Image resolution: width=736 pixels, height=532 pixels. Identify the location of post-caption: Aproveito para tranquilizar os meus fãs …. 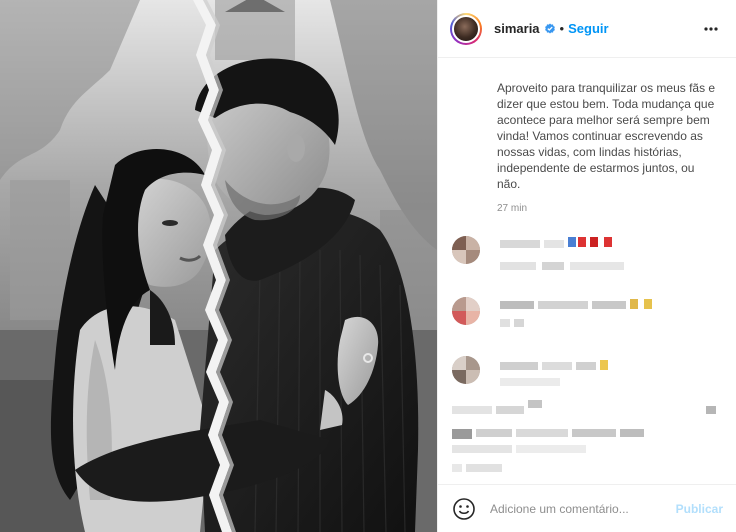
(606, 136).